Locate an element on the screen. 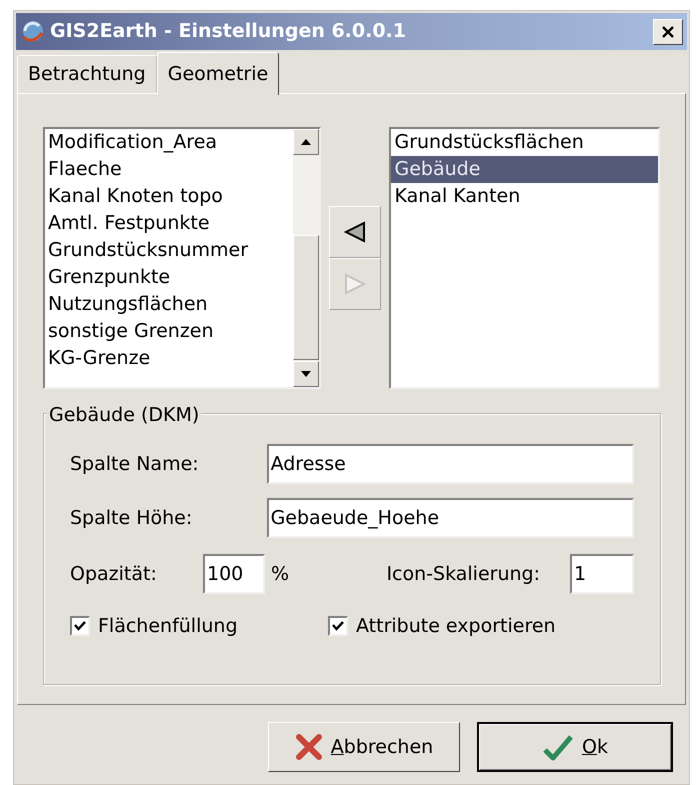 Image resolution: width=699 pixels, height=785 pixels. down-arrow-icon is located at coordinates (306, 374).